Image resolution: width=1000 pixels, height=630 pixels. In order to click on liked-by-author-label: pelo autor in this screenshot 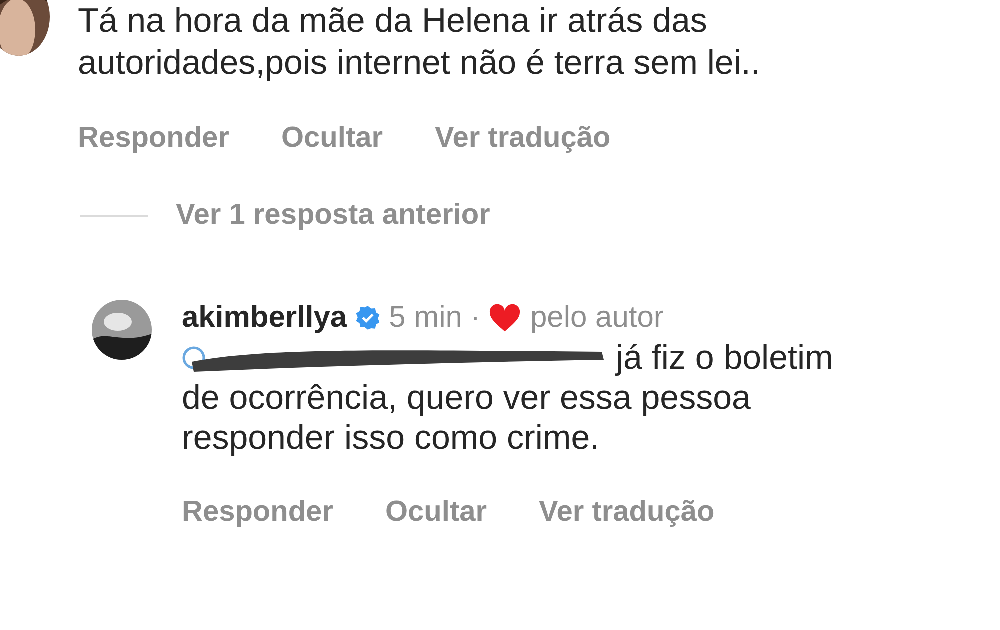, I will do `click(597, 318)`.